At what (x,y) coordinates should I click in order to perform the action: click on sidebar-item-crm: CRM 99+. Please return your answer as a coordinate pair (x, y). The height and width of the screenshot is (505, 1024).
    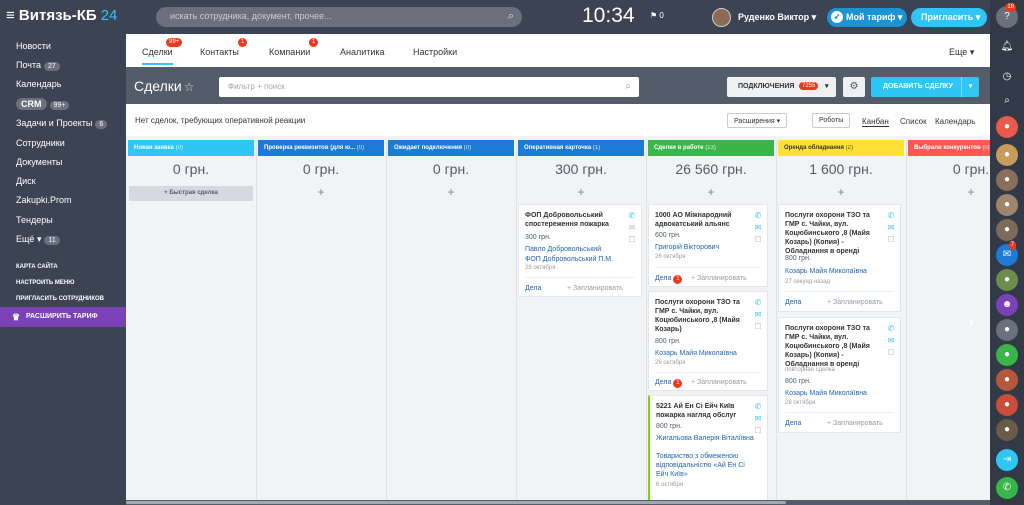
    Looking at the image, I should click on (43, 104).